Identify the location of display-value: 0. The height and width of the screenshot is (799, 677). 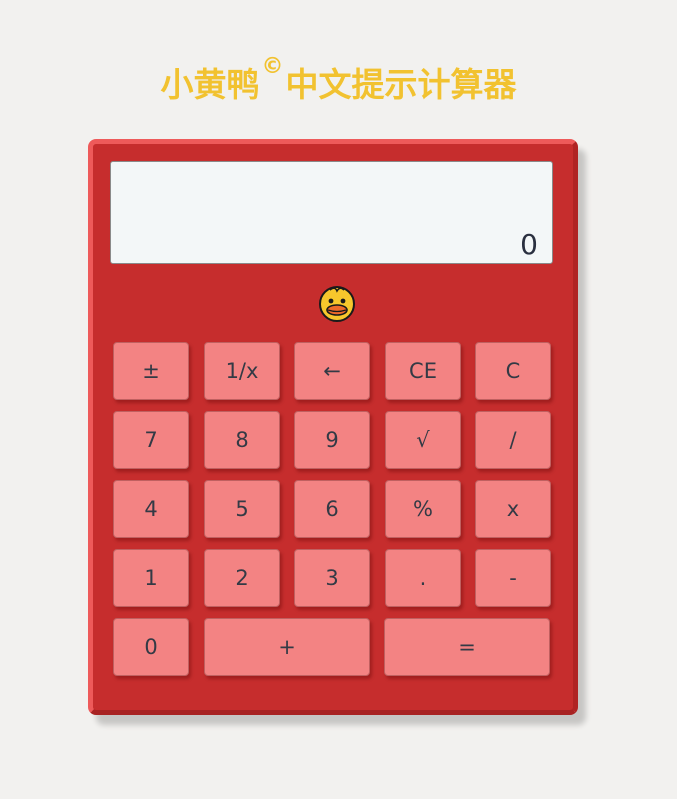
(529, 244).